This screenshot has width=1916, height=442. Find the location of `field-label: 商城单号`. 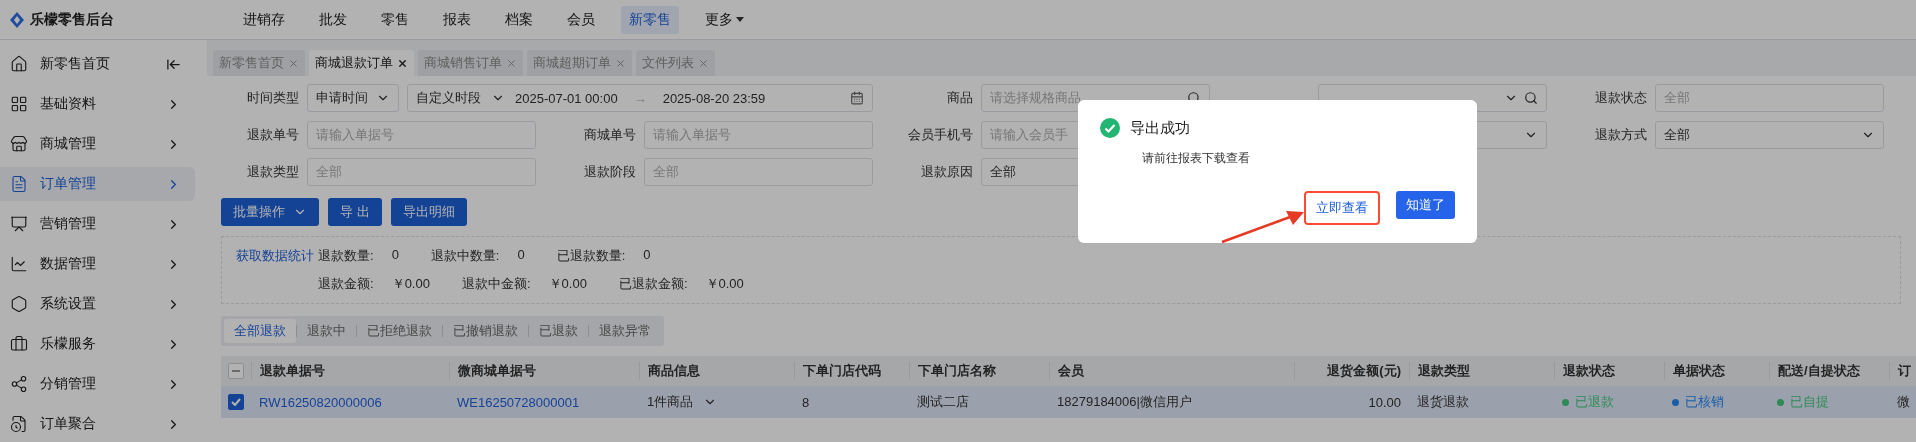

field-label: 商城单号 is located at coordinates (609, 135).